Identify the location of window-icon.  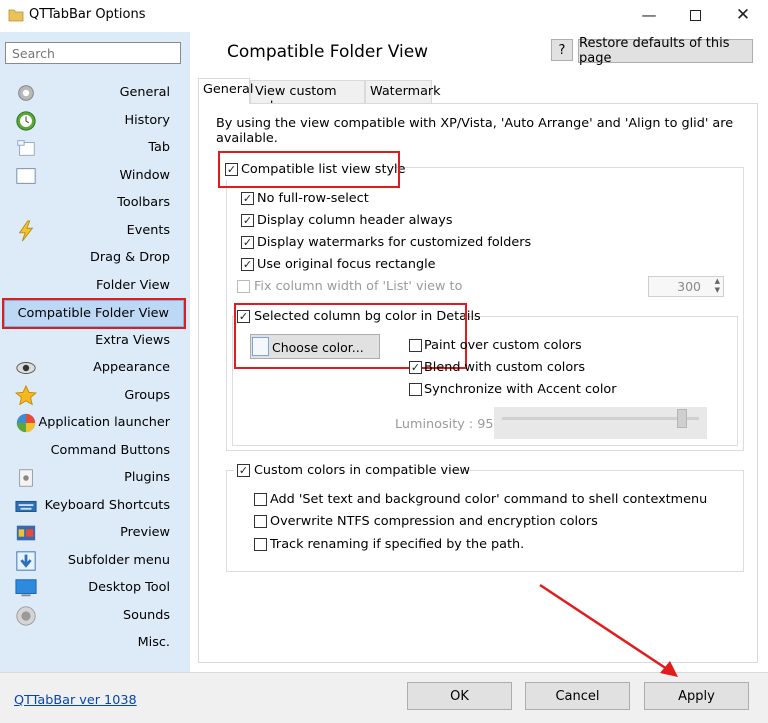
(26, 176).